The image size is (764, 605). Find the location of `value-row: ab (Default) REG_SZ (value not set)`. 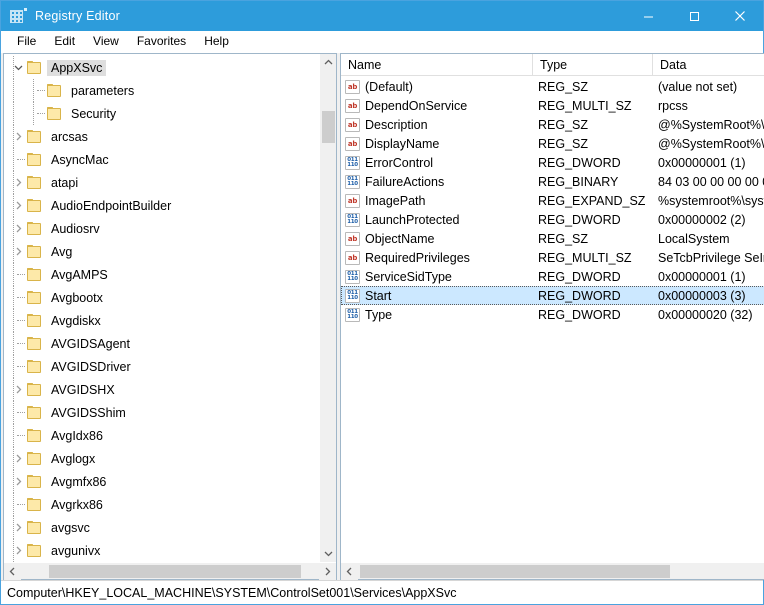

value-row: ab (Default) REG_SZ (value not set) is located at coordinates (552, 86).